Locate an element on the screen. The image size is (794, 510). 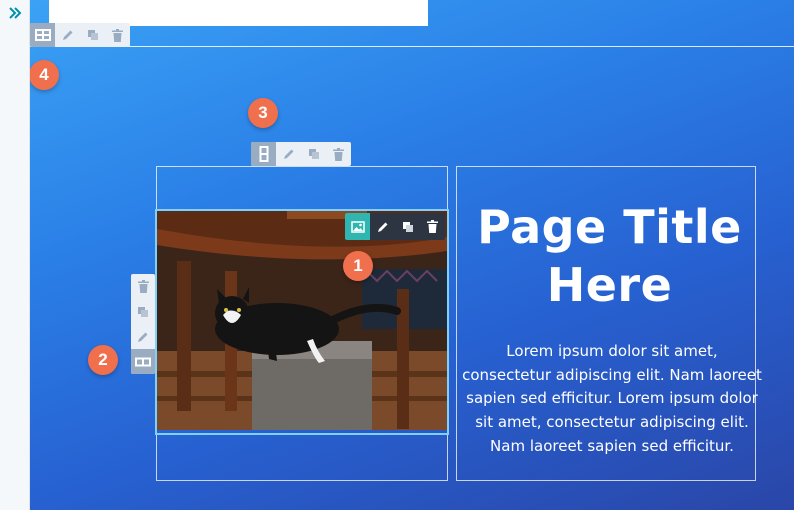
section-delete-button is located at coordinates (117, 35).